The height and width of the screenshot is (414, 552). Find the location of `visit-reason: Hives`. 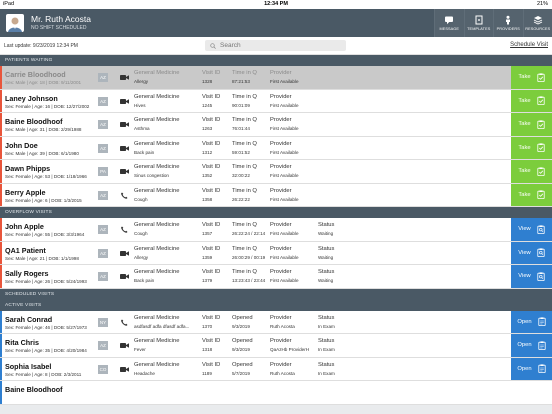

visit-reason: Hives is located at coordinates (140, 105).